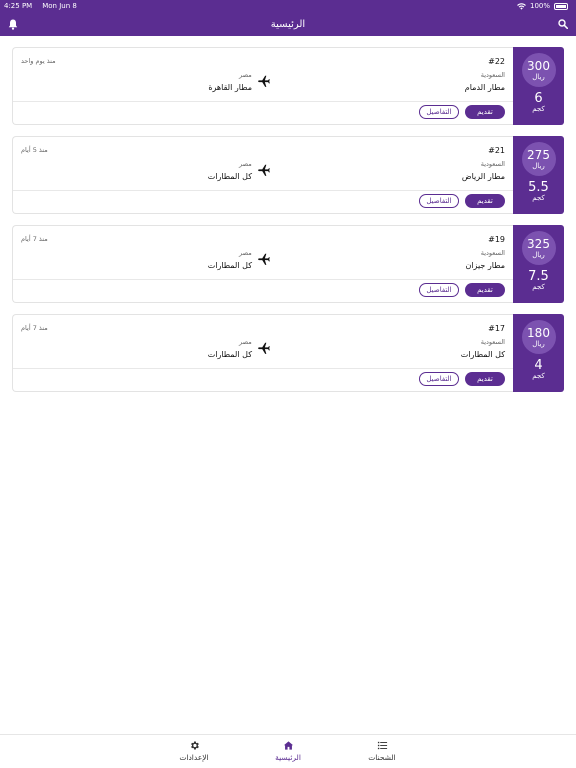  I want to click on bell-icon, so click(13, 24).